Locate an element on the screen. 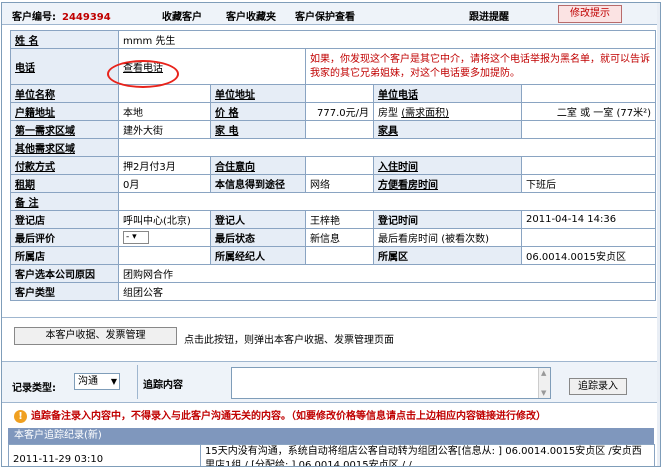  source-value: 网络 is located at coordinates (339, 183).